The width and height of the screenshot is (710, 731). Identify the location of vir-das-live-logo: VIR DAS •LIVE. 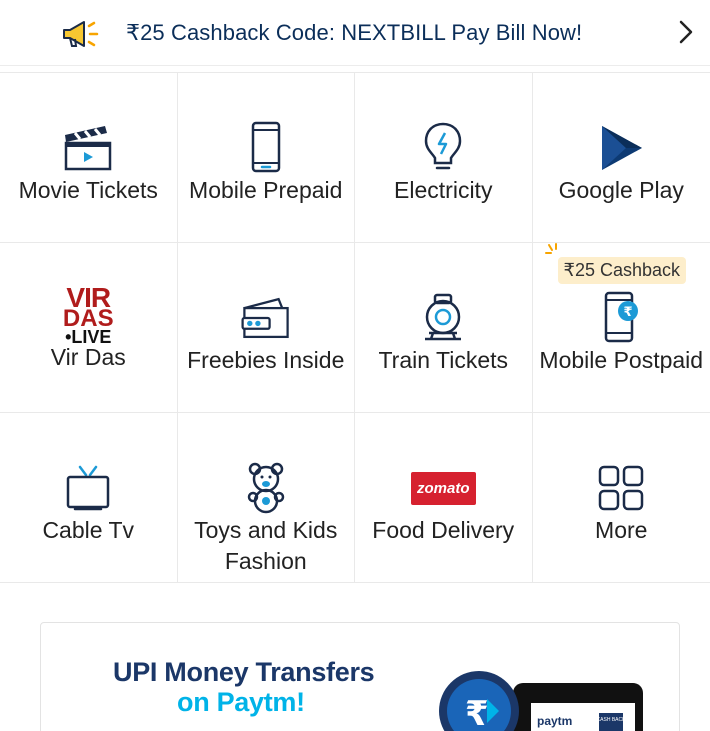
(88, 314).